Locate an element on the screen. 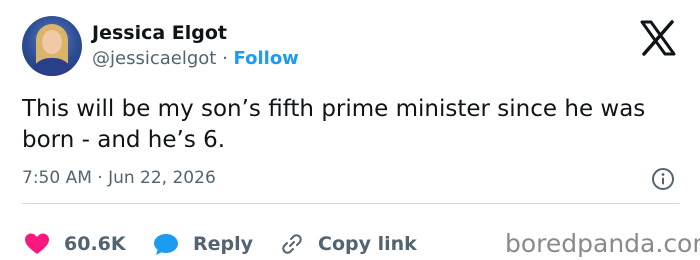 The height and width of the screenshot is (260, 700). divider is located at coordinates (351, 203).